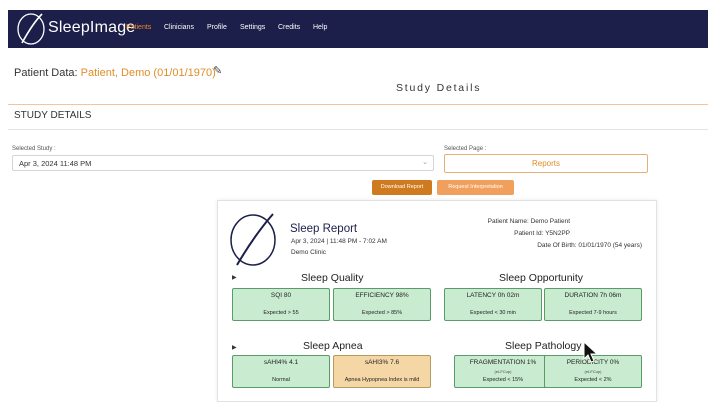  Describe the element at coordinates (53, 115) in the screenshot. I see `section-heading: STUDY DETAILS` at that location.